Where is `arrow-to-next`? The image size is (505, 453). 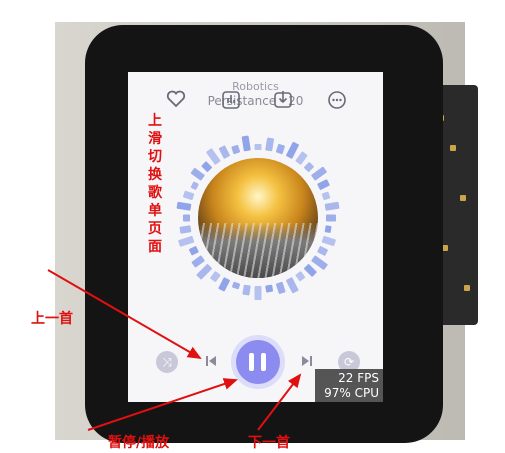
arrow-to-next is located at coordinates (279, 402).